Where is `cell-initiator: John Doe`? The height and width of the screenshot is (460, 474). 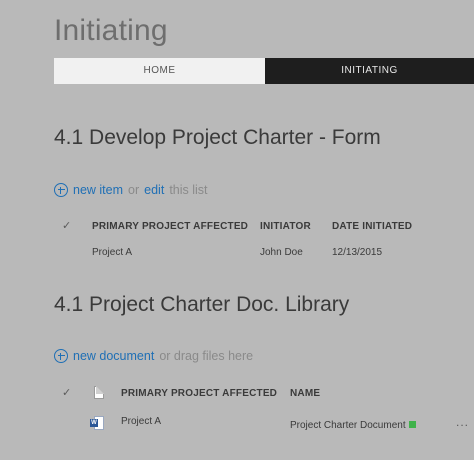 cell-initiator: John Doe is located at coordinates (281, 252).